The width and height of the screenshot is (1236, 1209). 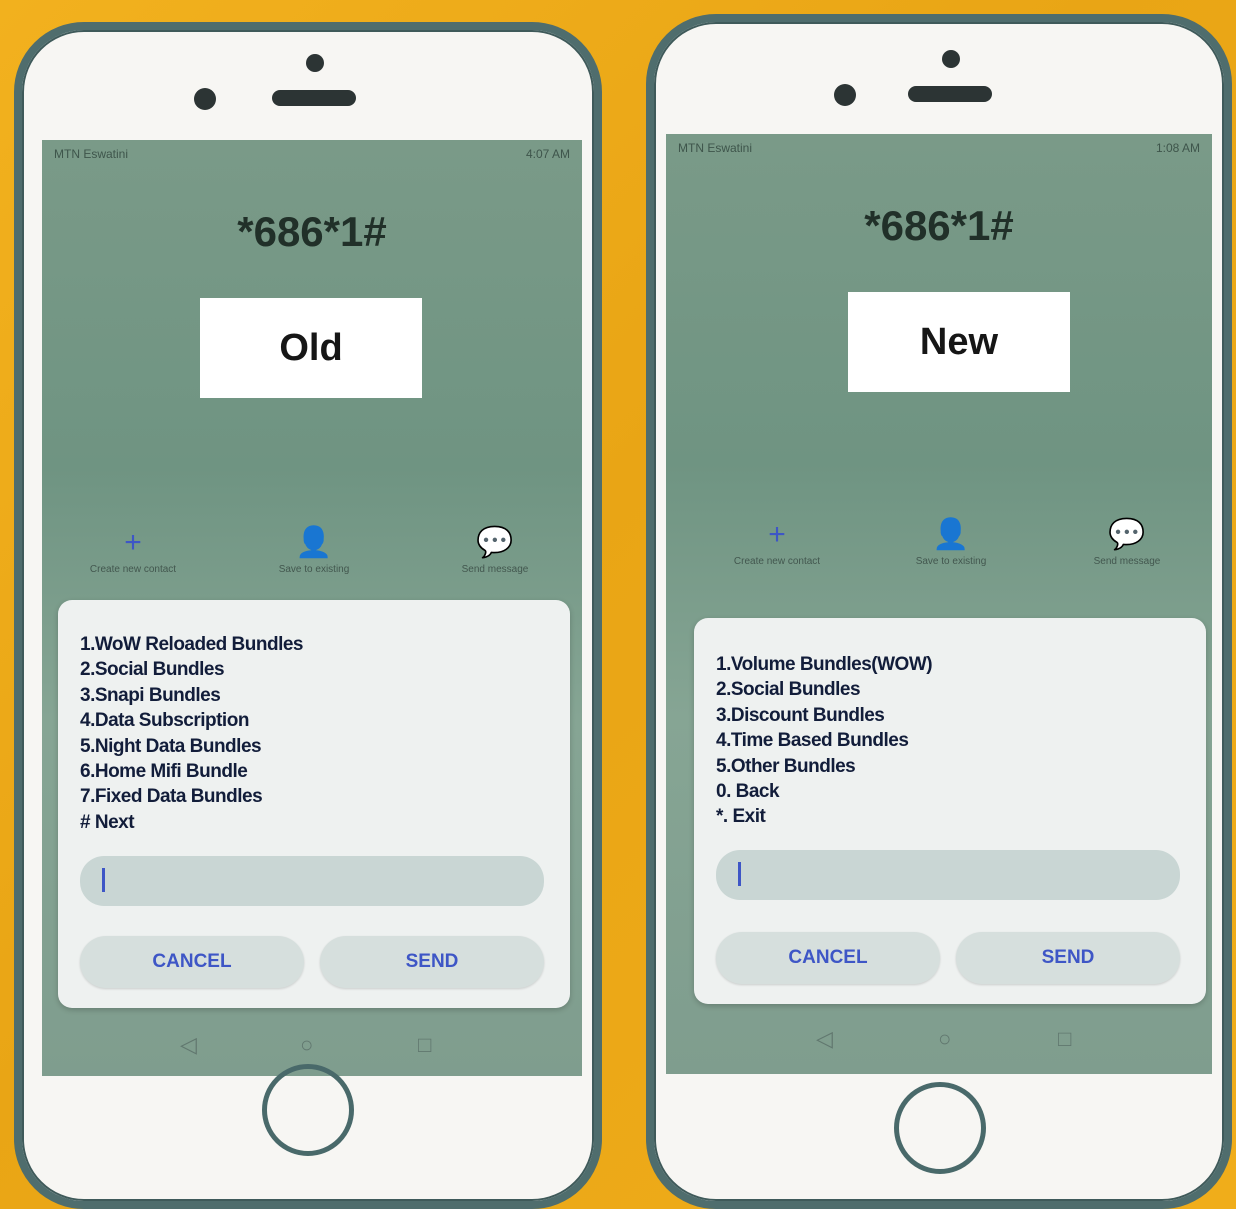 What do you see at coordinates (824, 664) in the screenshot?
I see `menu-item: 1.Volume Bundles(WOW)` at bounding box center [824, 664].